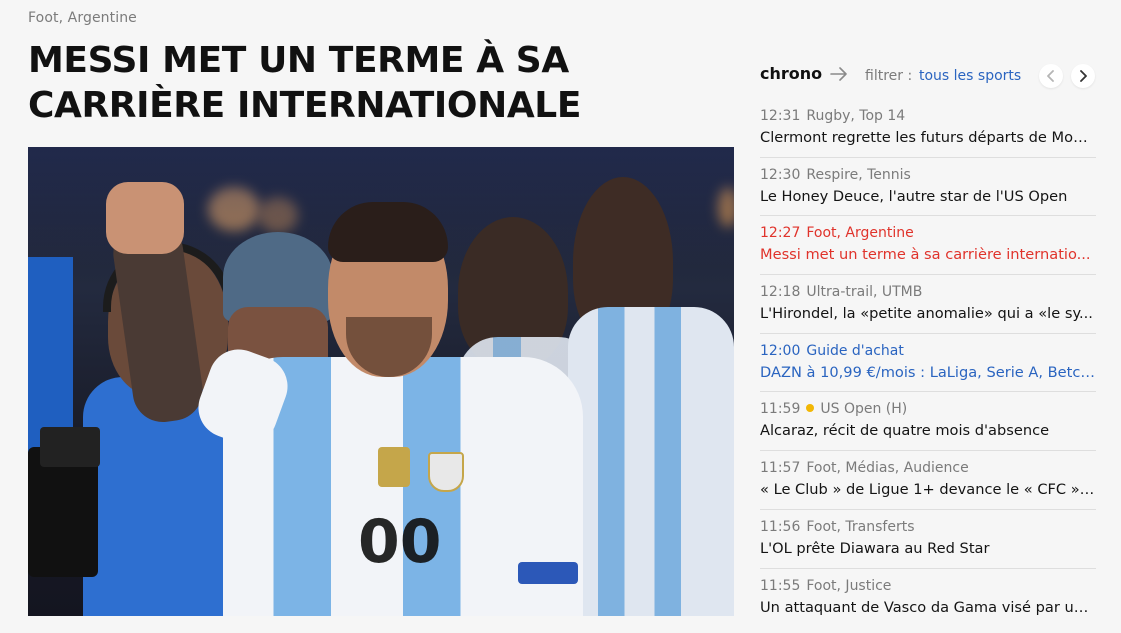  What do you see at coordinates (864, 409) in the screenshot?
I see `feed-category: US Open (H)` at bounding box center [864, 409].